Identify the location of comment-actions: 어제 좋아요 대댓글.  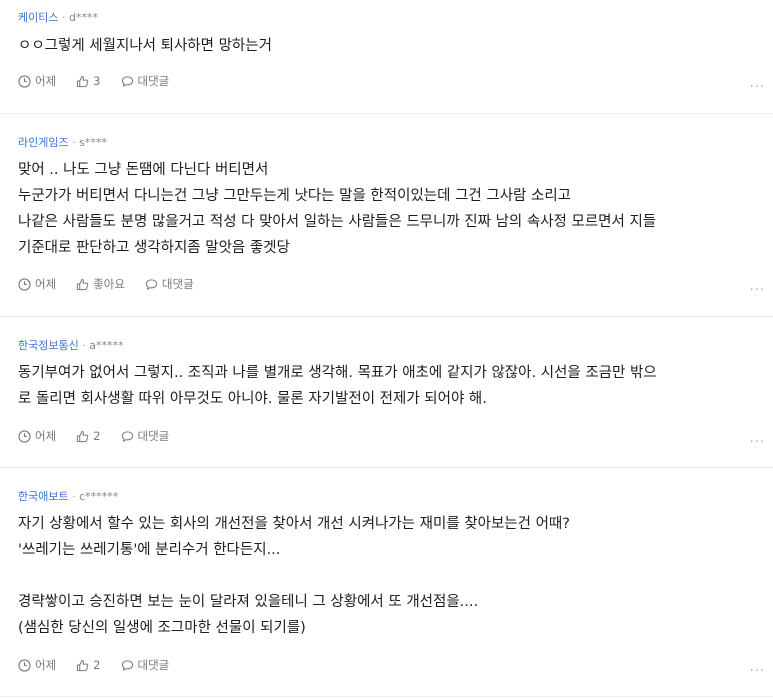
(116, 284).